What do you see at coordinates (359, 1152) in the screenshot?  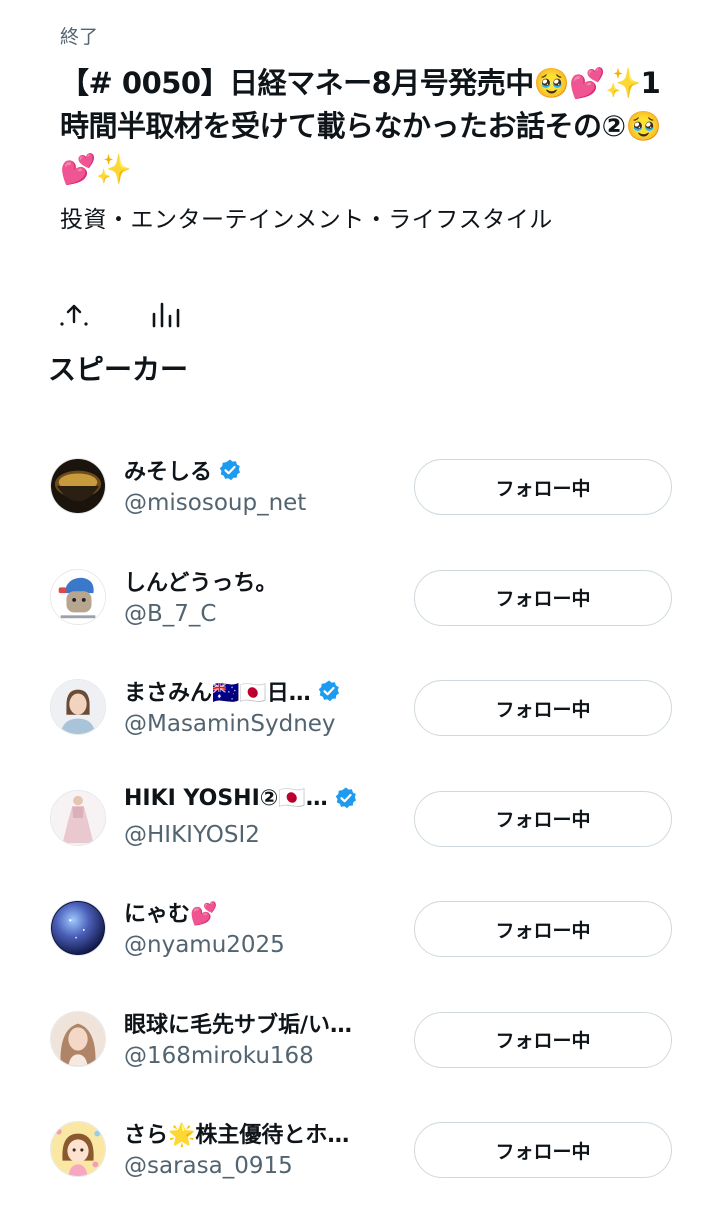 I see `speaker-row: さら🌟株主優待とホ… @sarasa_0915 フォロー中` at bounding box center [359, 1152].